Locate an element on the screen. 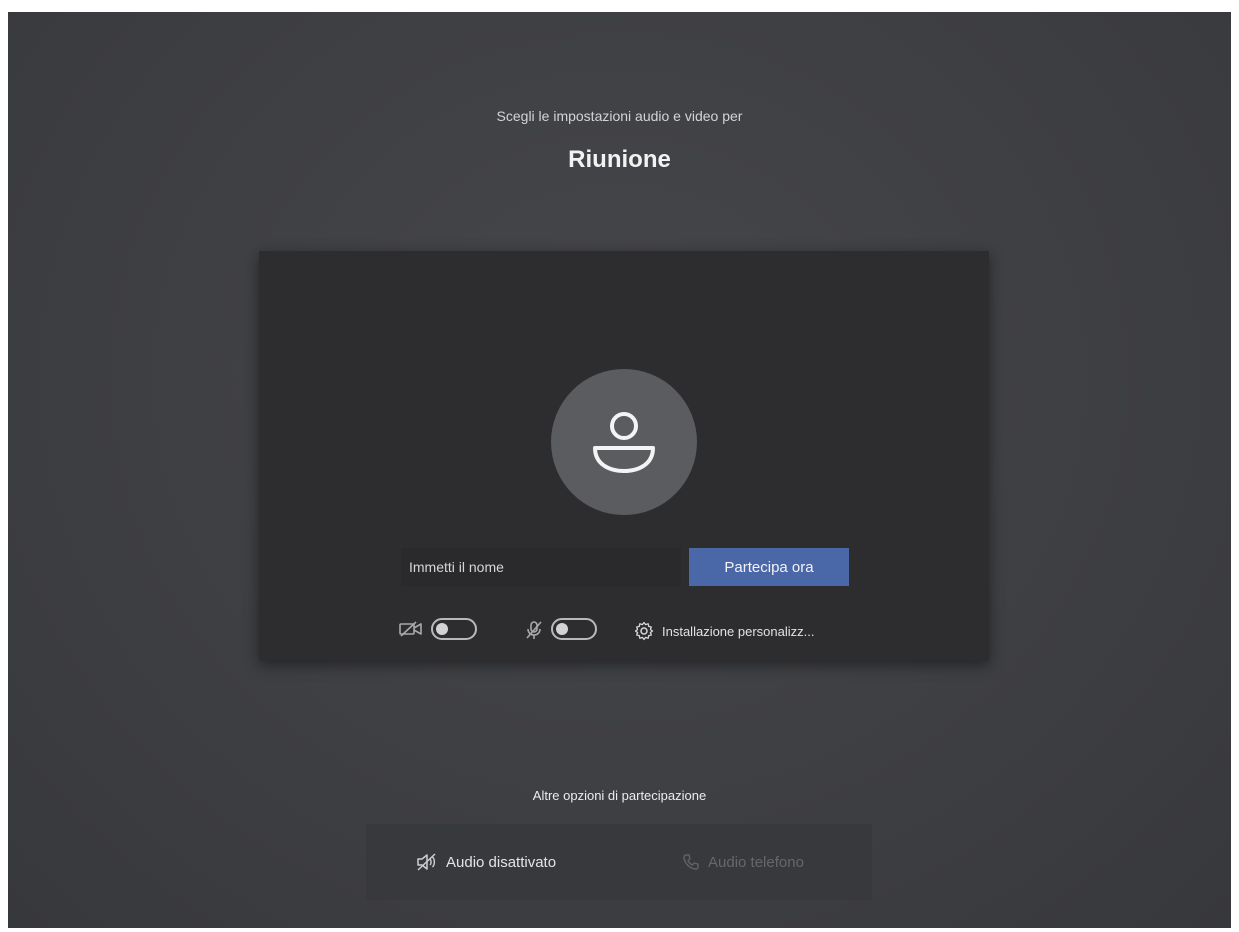  gear-icon is located at coordinates (644, 631).